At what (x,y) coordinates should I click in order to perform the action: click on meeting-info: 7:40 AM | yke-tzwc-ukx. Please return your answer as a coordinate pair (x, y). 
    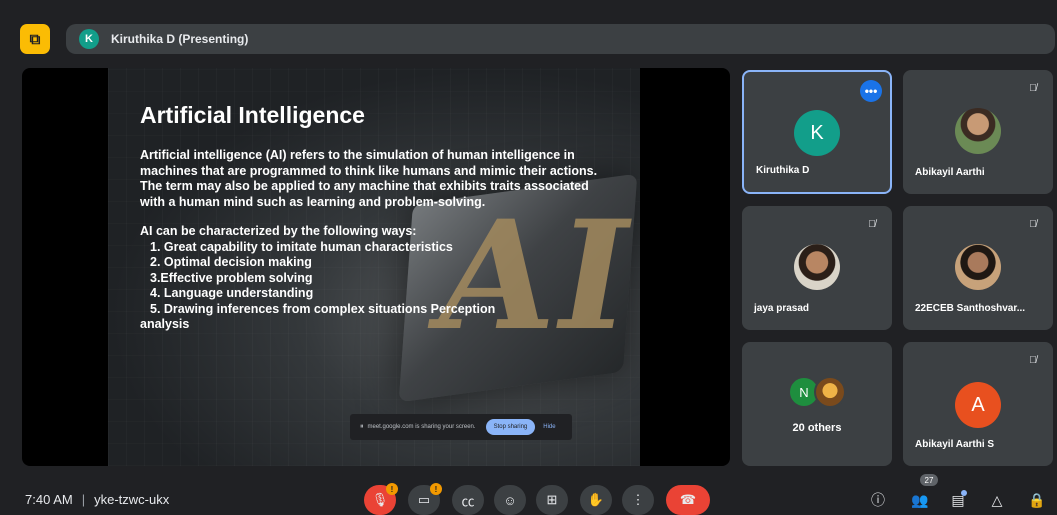
    Looking at the image, I should click on (97, 499).